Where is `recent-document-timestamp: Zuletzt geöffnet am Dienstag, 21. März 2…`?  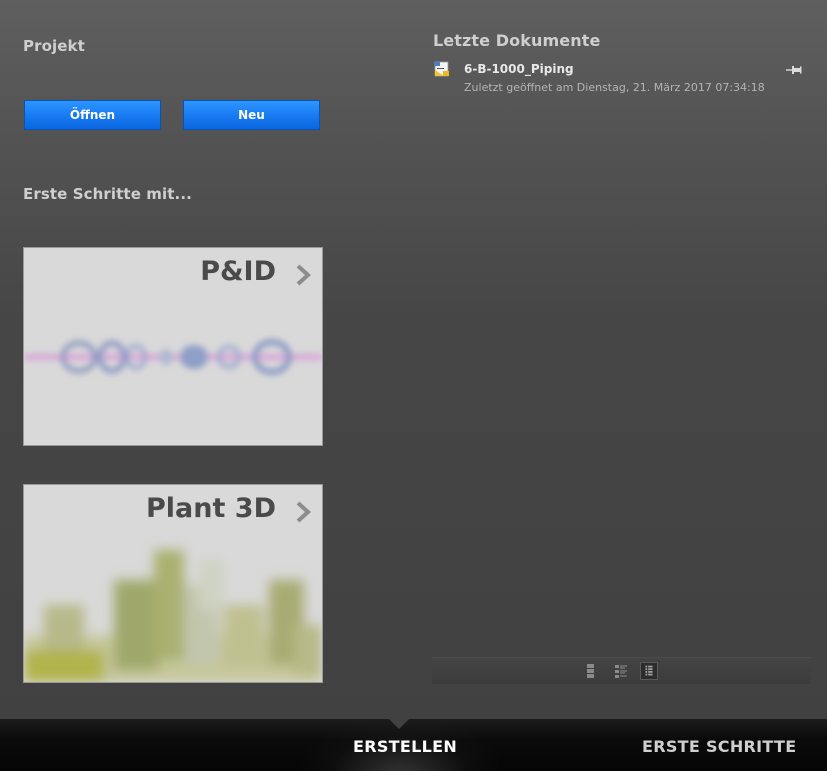 recent-document-timestamp: Zuletzt geöffnet am Dienstag, 21. März 2… is located at coordinates (614, 87).